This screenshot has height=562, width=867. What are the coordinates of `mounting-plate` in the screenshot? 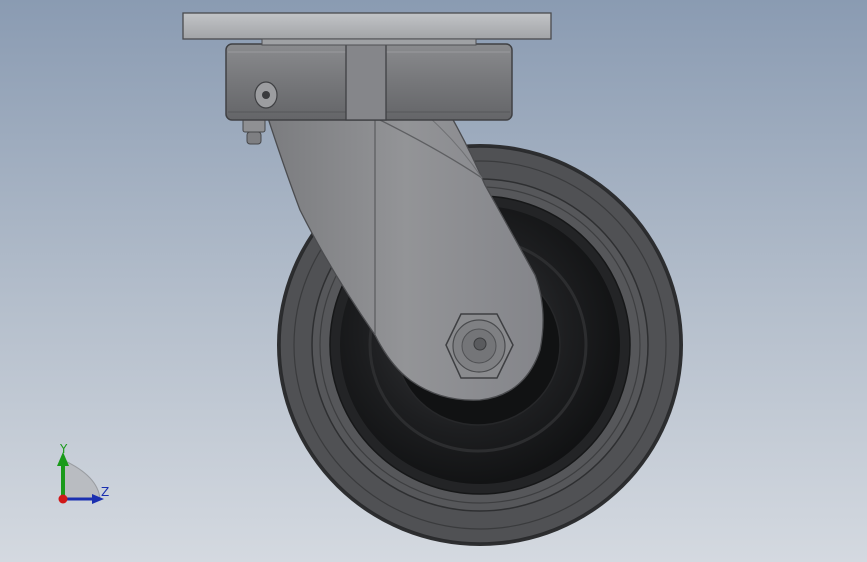 It's located at (367, 29).